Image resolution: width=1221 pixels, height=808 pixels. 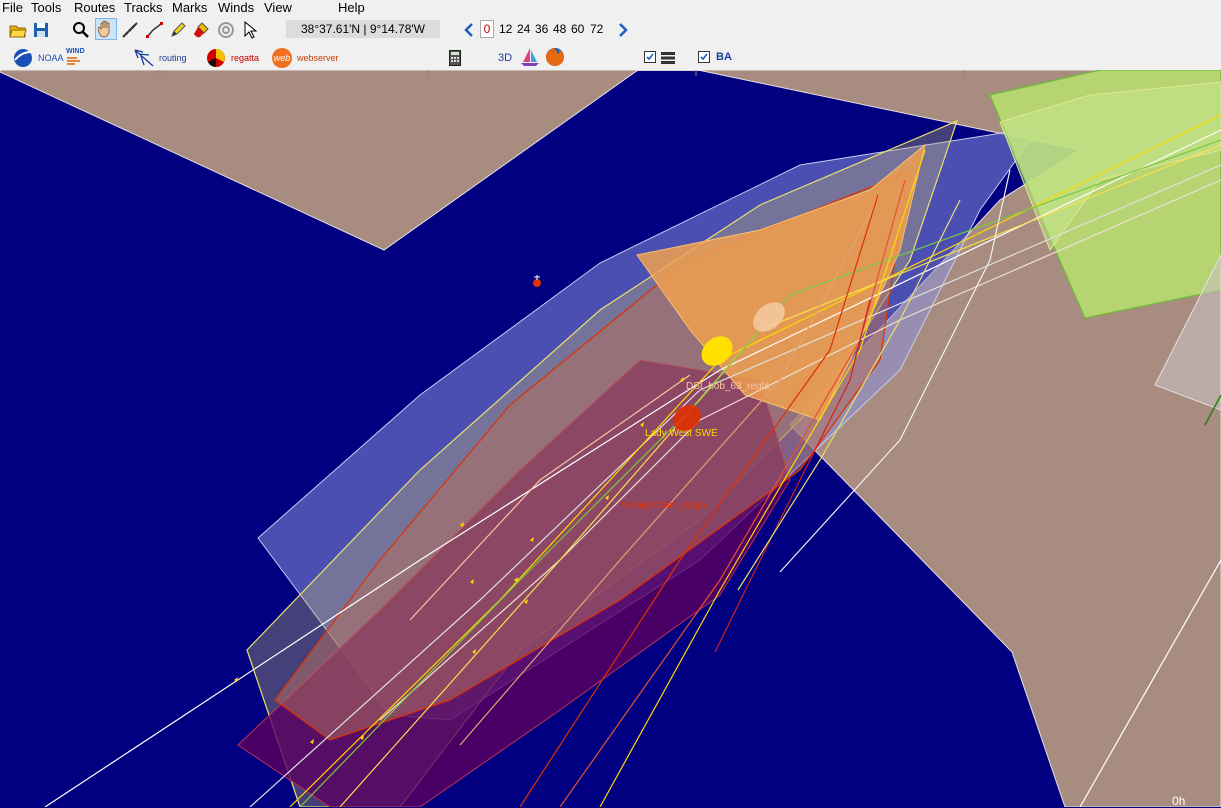 I want to click on boat-label-dsi: DSI_bob_63_regla, so click(x=728, y=386).